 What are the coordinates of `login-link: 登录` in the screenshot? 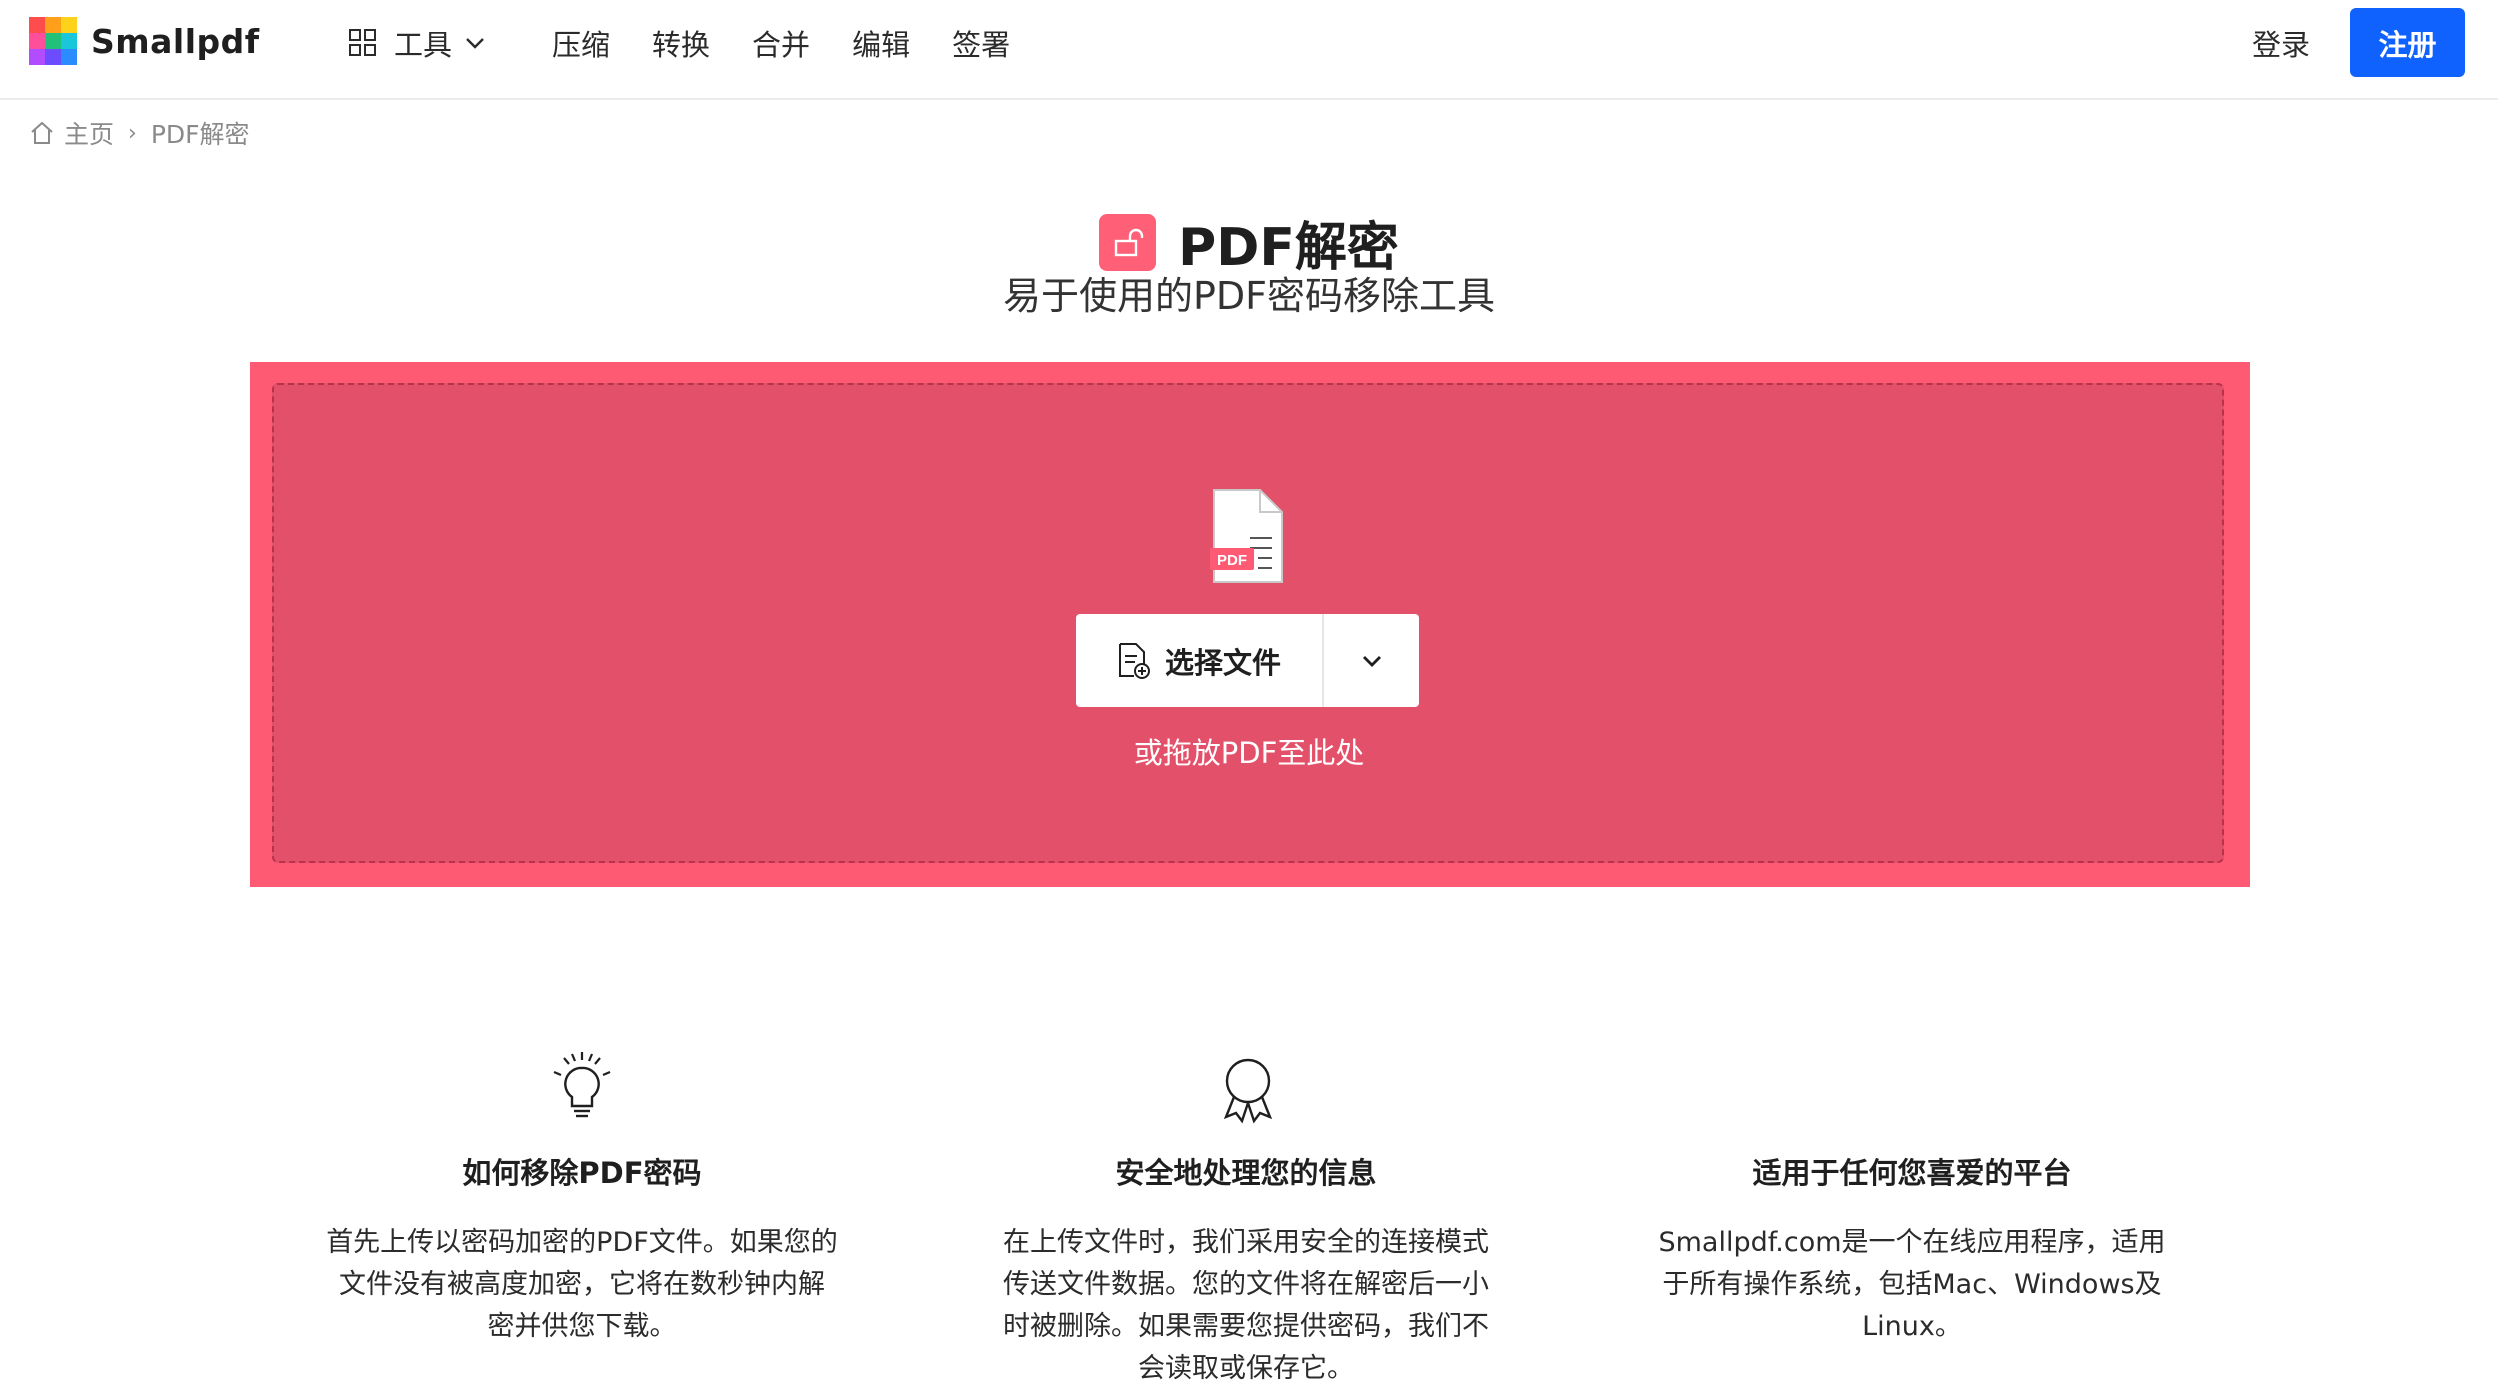 It's located at (2281, 43).